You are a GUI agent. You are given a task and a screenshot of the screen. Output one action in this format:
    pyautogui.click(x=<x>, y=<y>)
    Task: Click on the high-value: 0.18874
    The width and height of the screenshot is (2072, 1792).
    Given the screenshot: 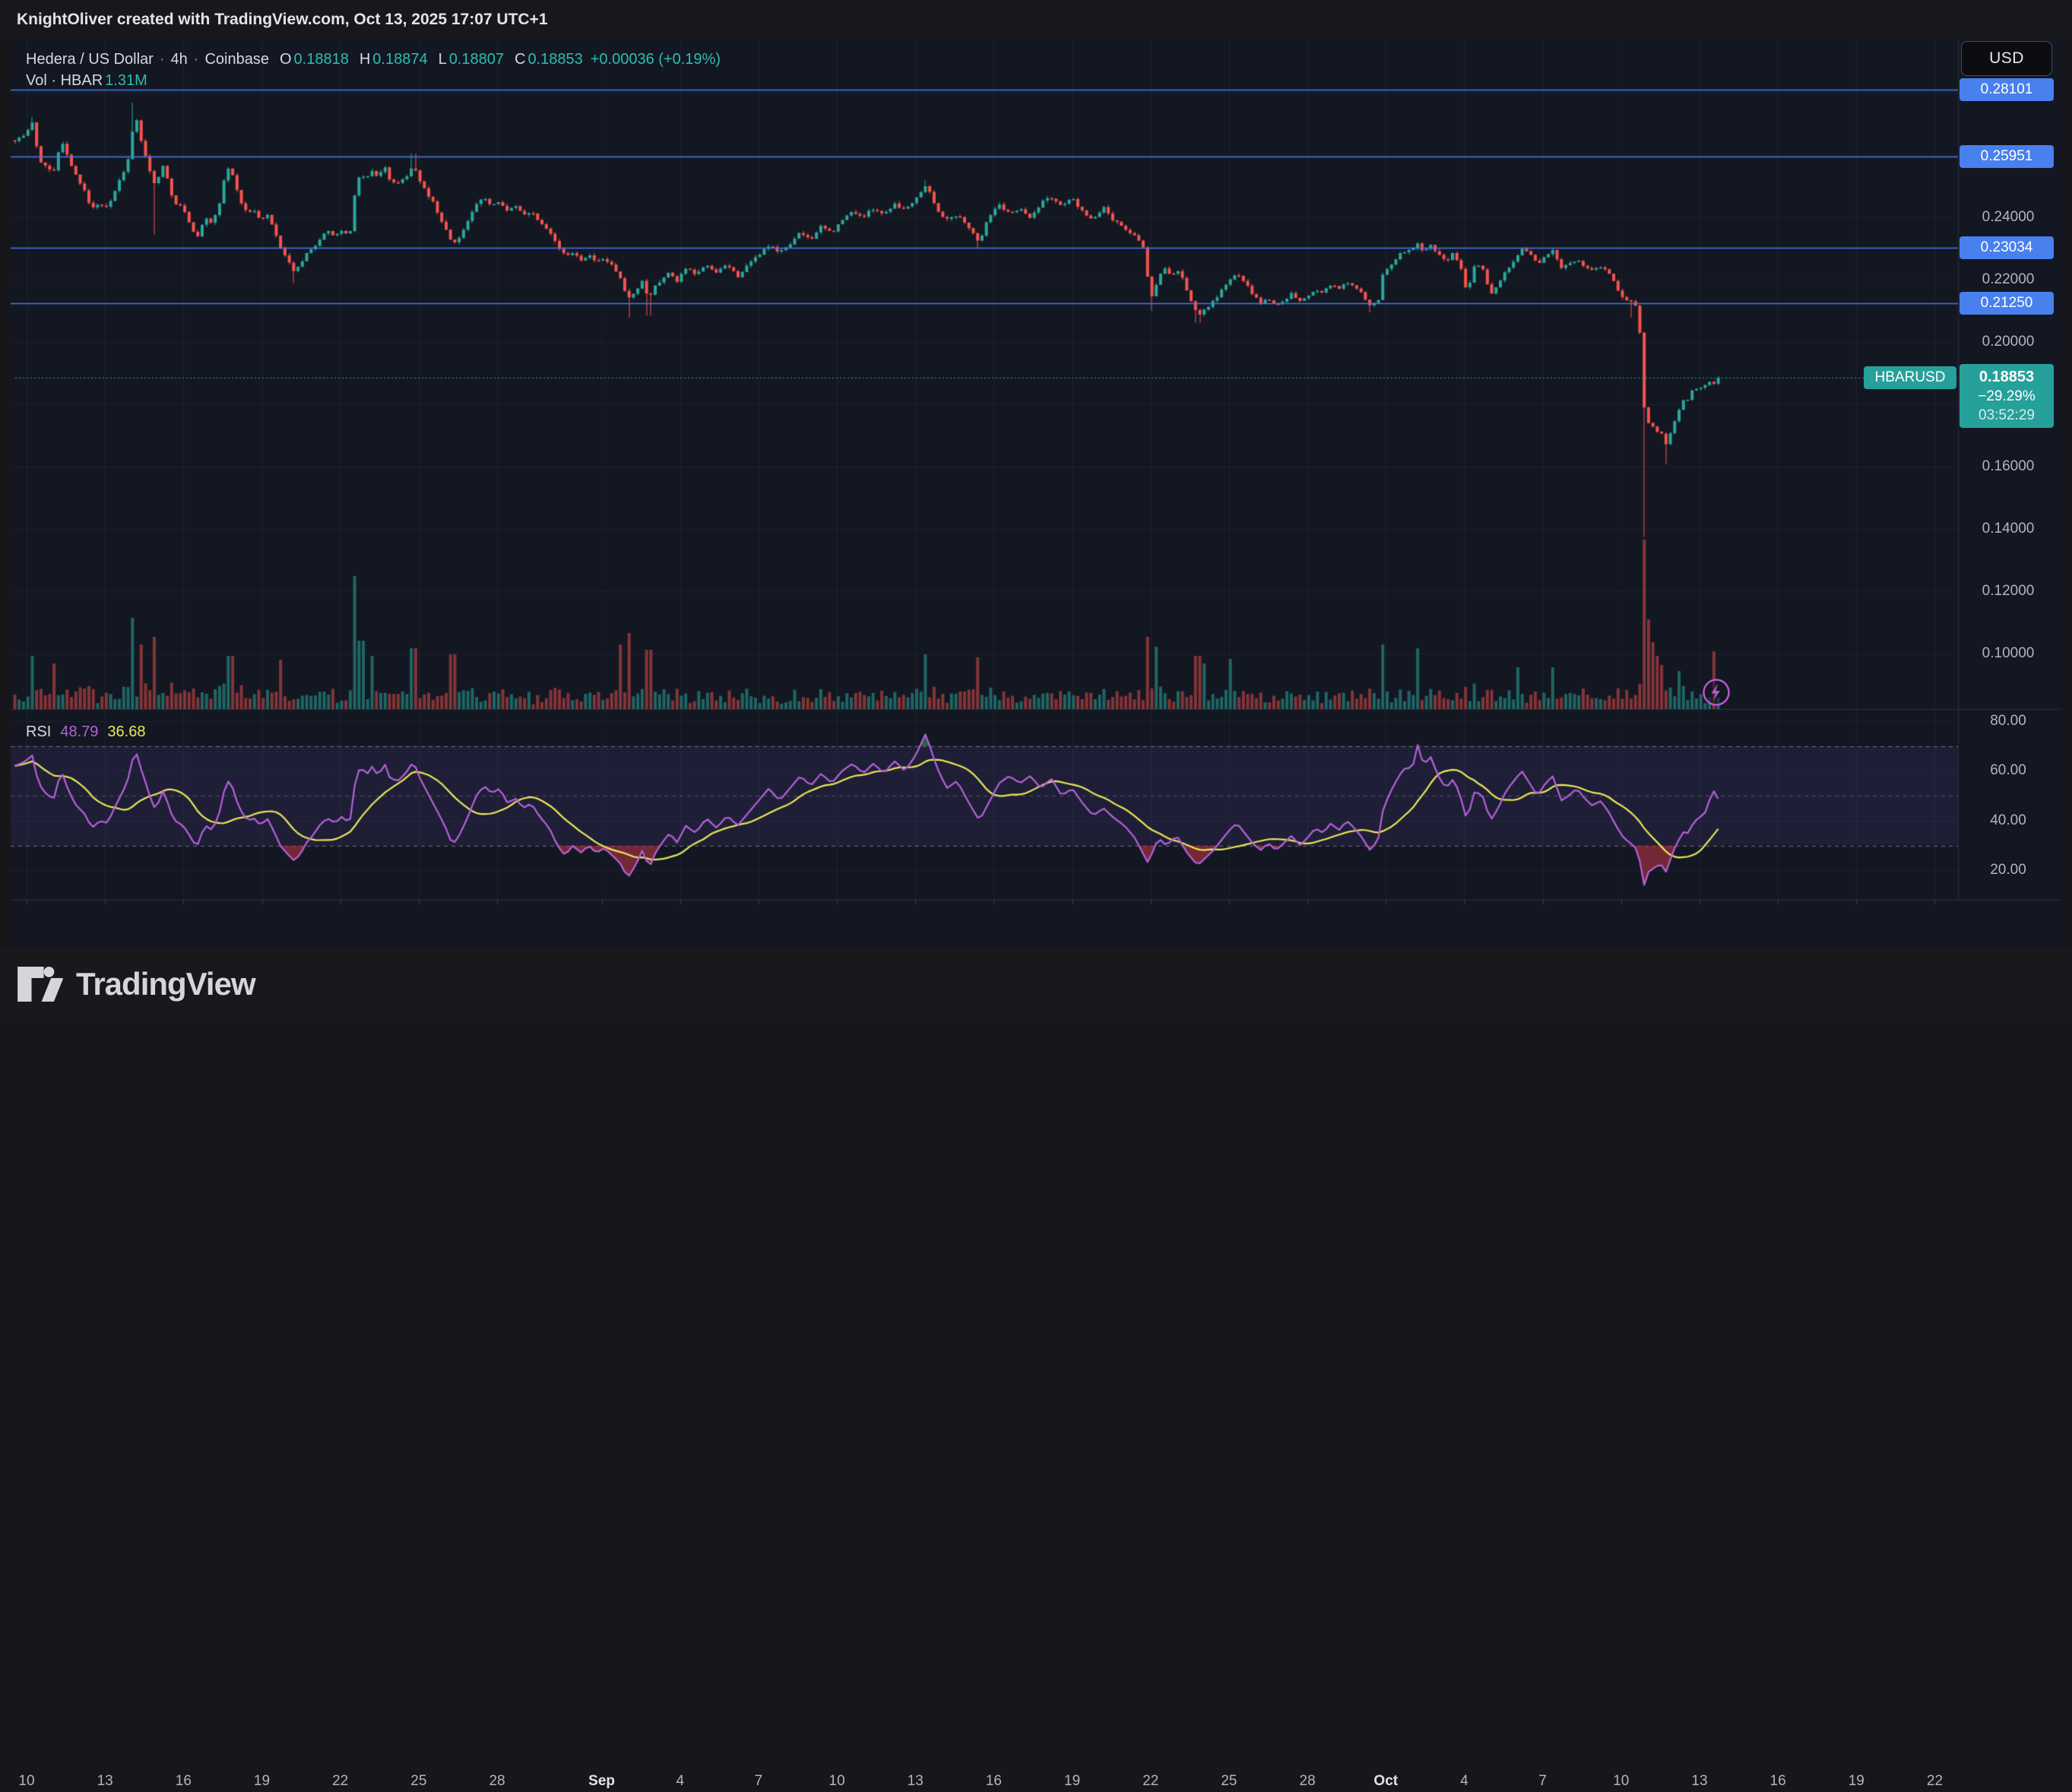 What is the action you would take?
    pyautogui.click(x=400, y=59)
    